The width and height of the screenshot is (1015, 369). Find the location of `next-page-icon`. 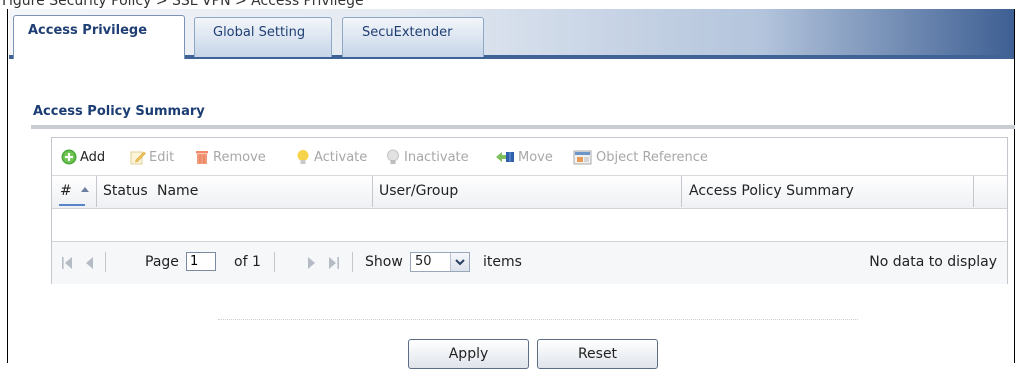

next-page-icon is located at coordinates (311, 262).